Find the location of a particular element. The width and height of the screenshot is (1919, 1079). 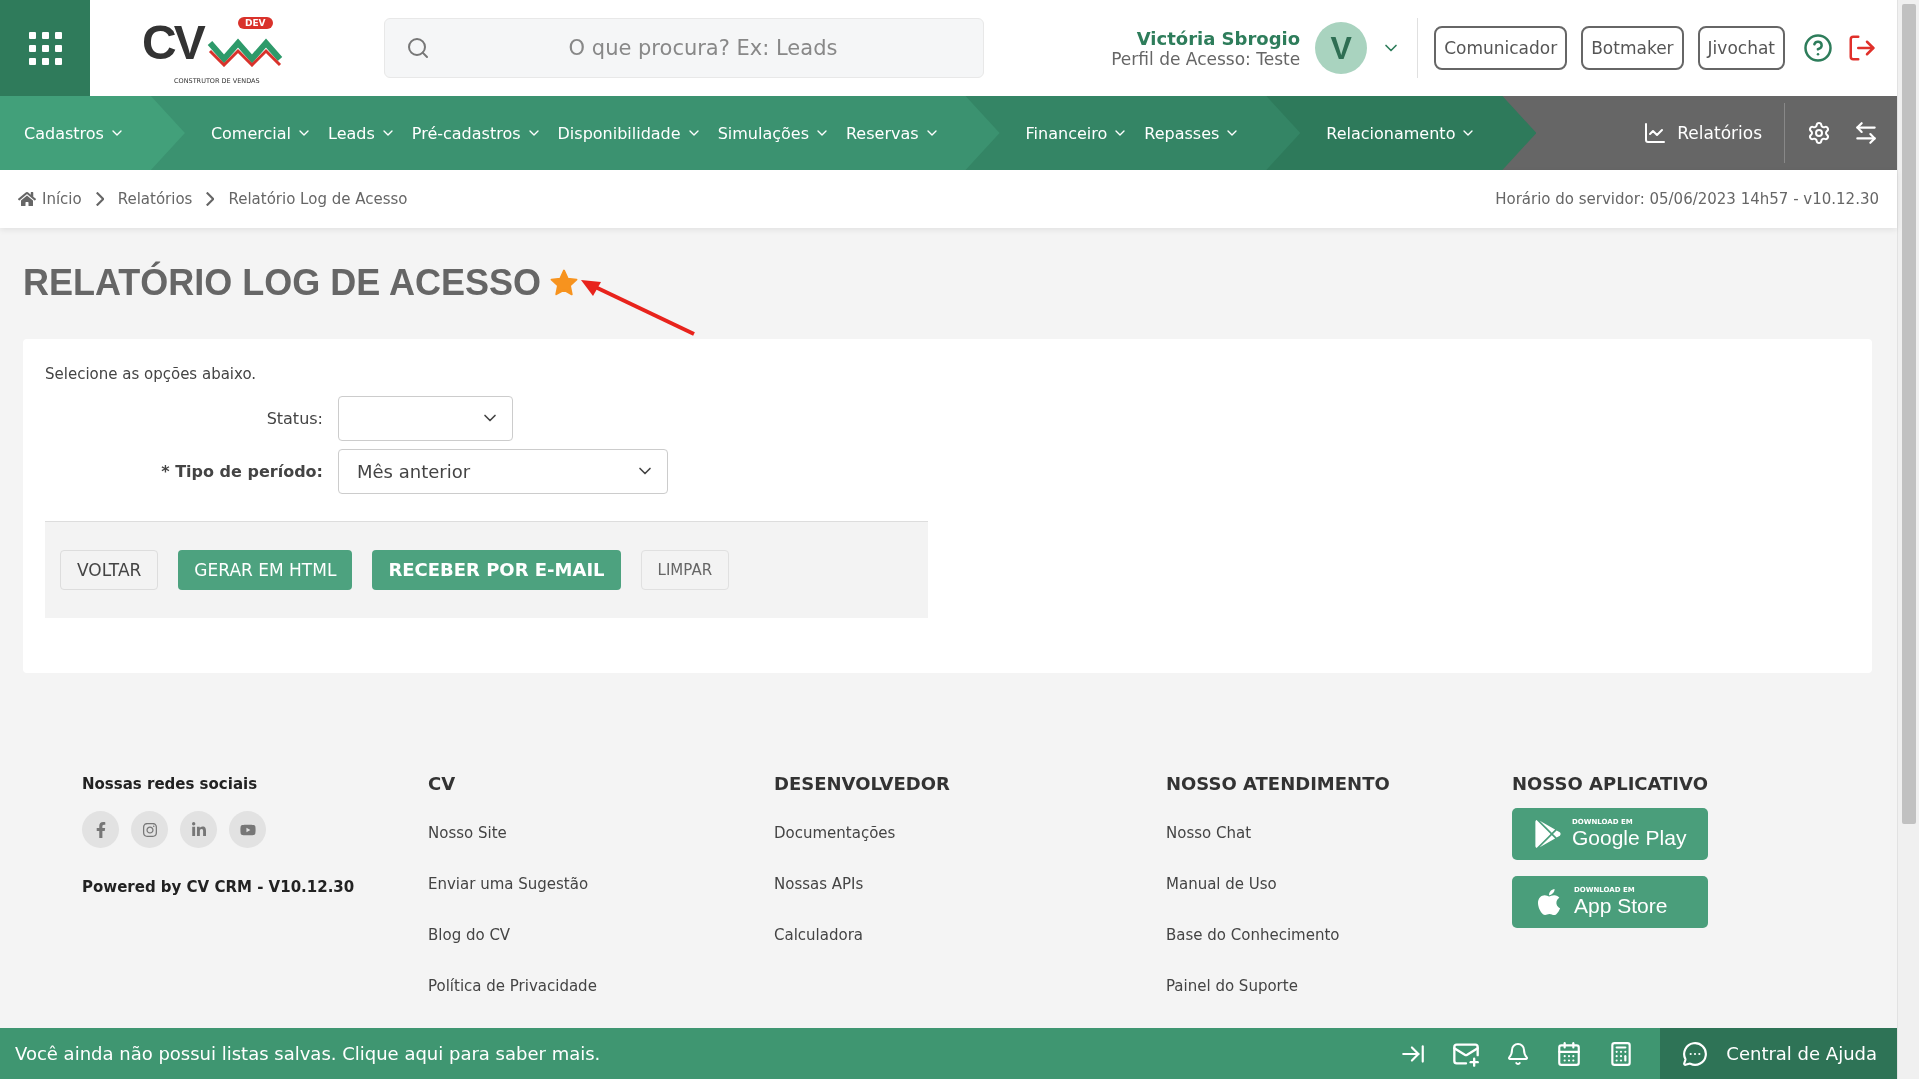

calendar-icon is located at coordinates (1569, 1053).